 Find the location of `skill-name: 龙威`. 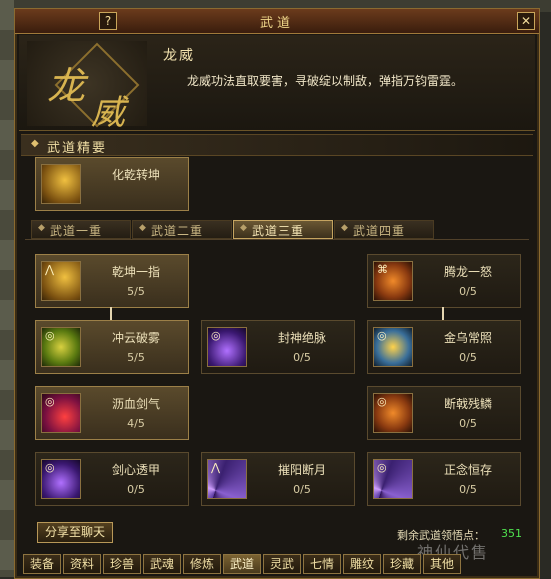

skill-name: 龙威 is located at coordinates (179, 56).